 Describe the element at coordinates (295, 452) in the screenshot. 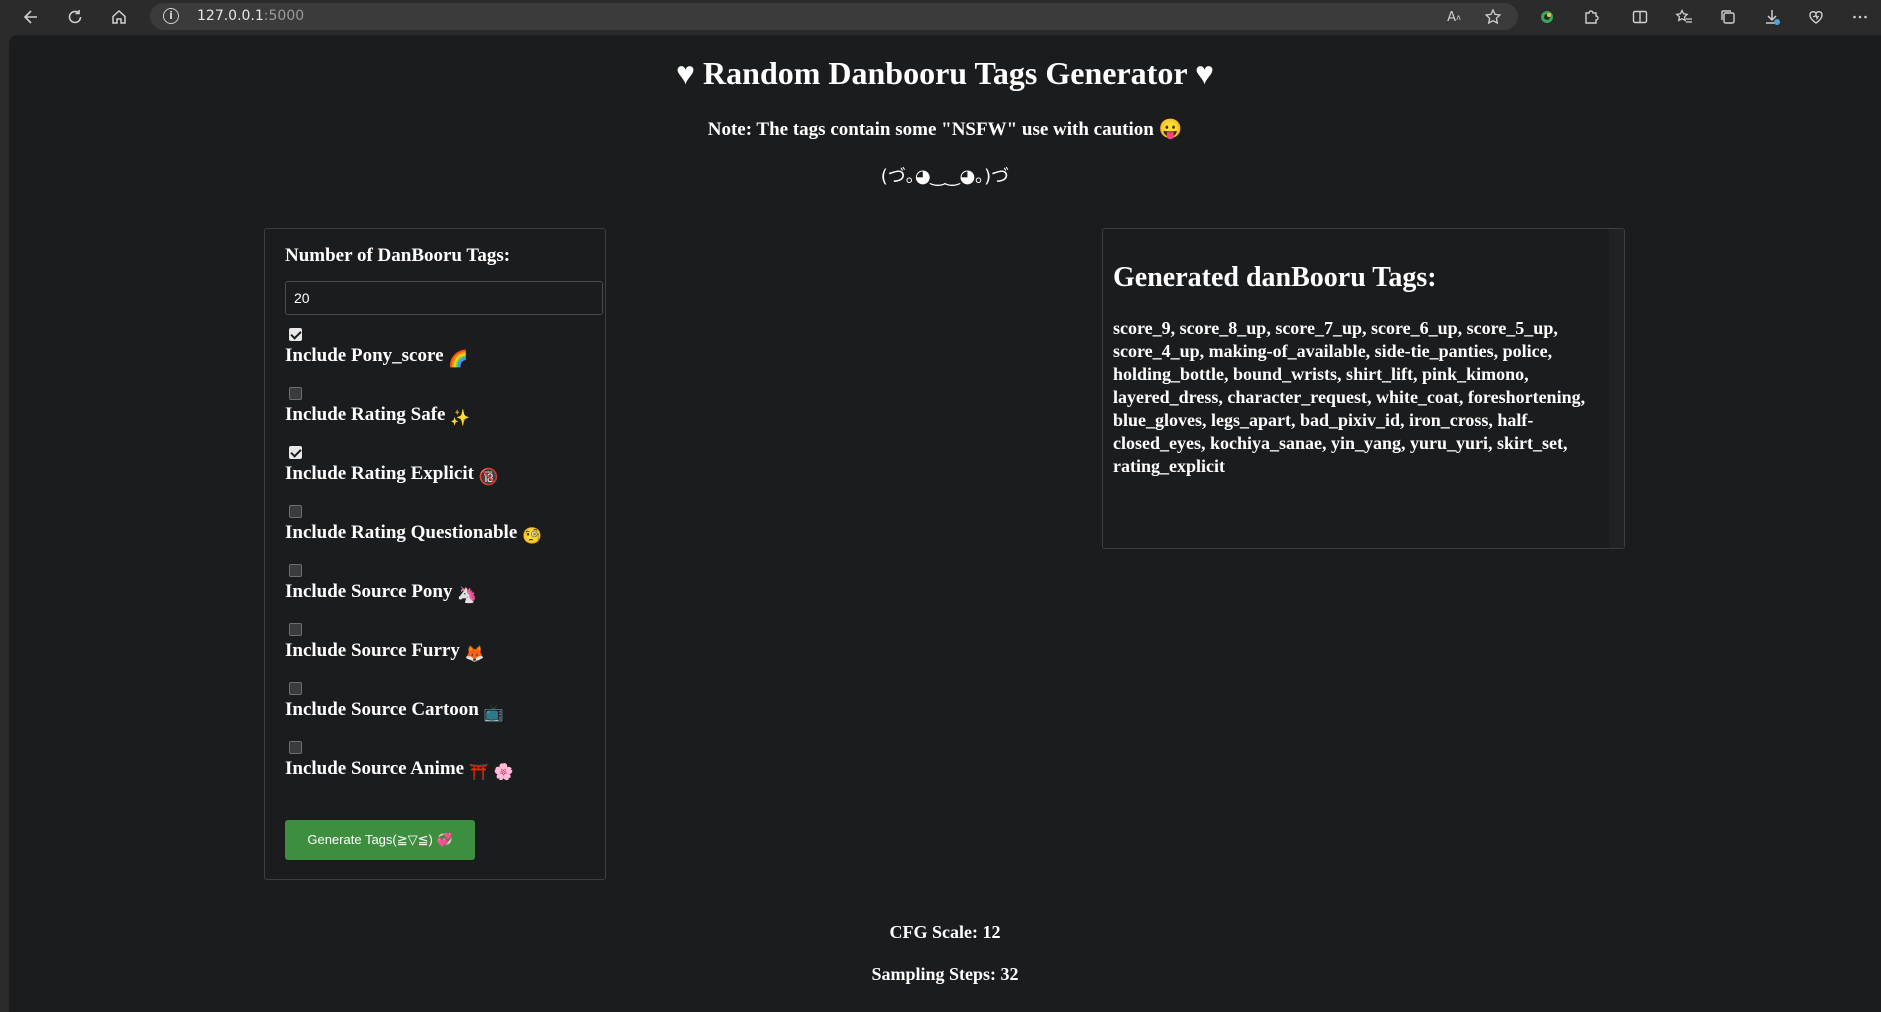

I see `rating-explicit-checkbox` at that location.